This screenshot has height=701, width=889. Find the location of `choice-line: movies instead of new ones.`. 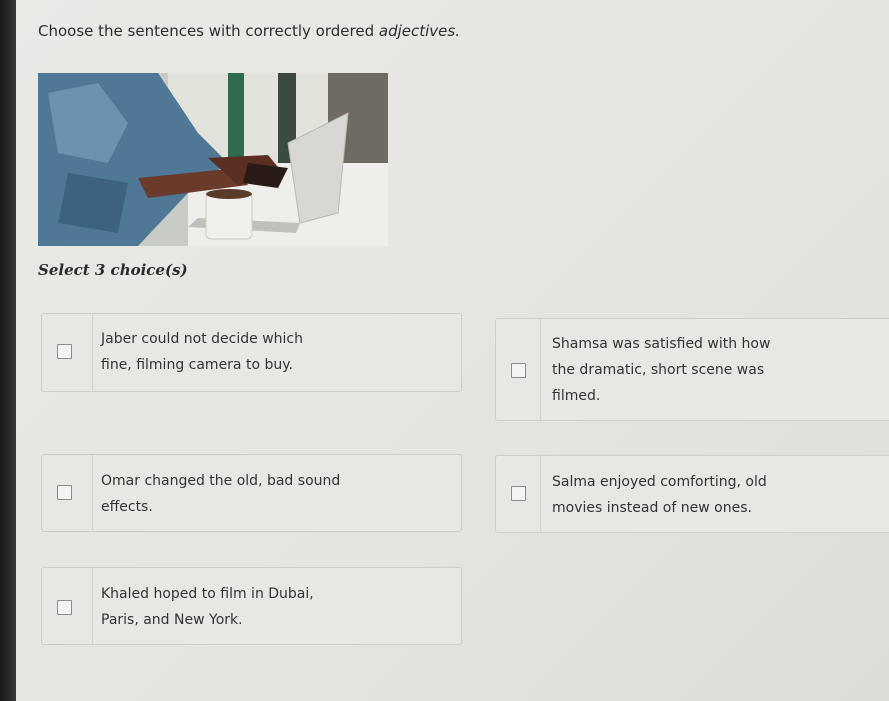

choice-line: movies instead of new ones. is located at coordinates (652, 508).